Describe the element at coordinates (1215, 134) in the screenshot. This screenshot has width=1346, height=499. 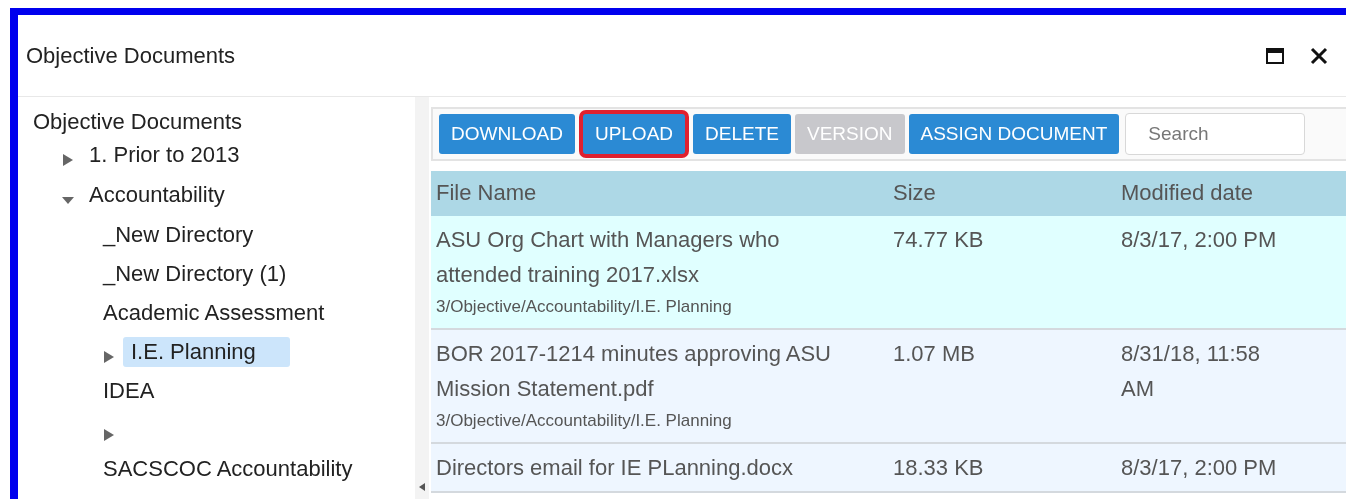
I see `search-field: Search` at that location.